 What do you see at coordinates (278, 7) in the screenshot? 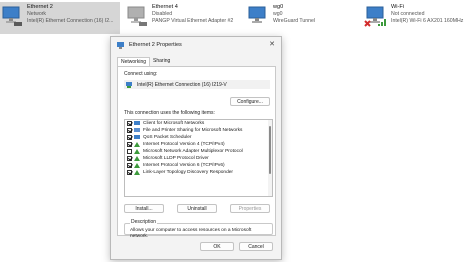
I see `adapter-name: wg0` at bounding box center [278, 7].